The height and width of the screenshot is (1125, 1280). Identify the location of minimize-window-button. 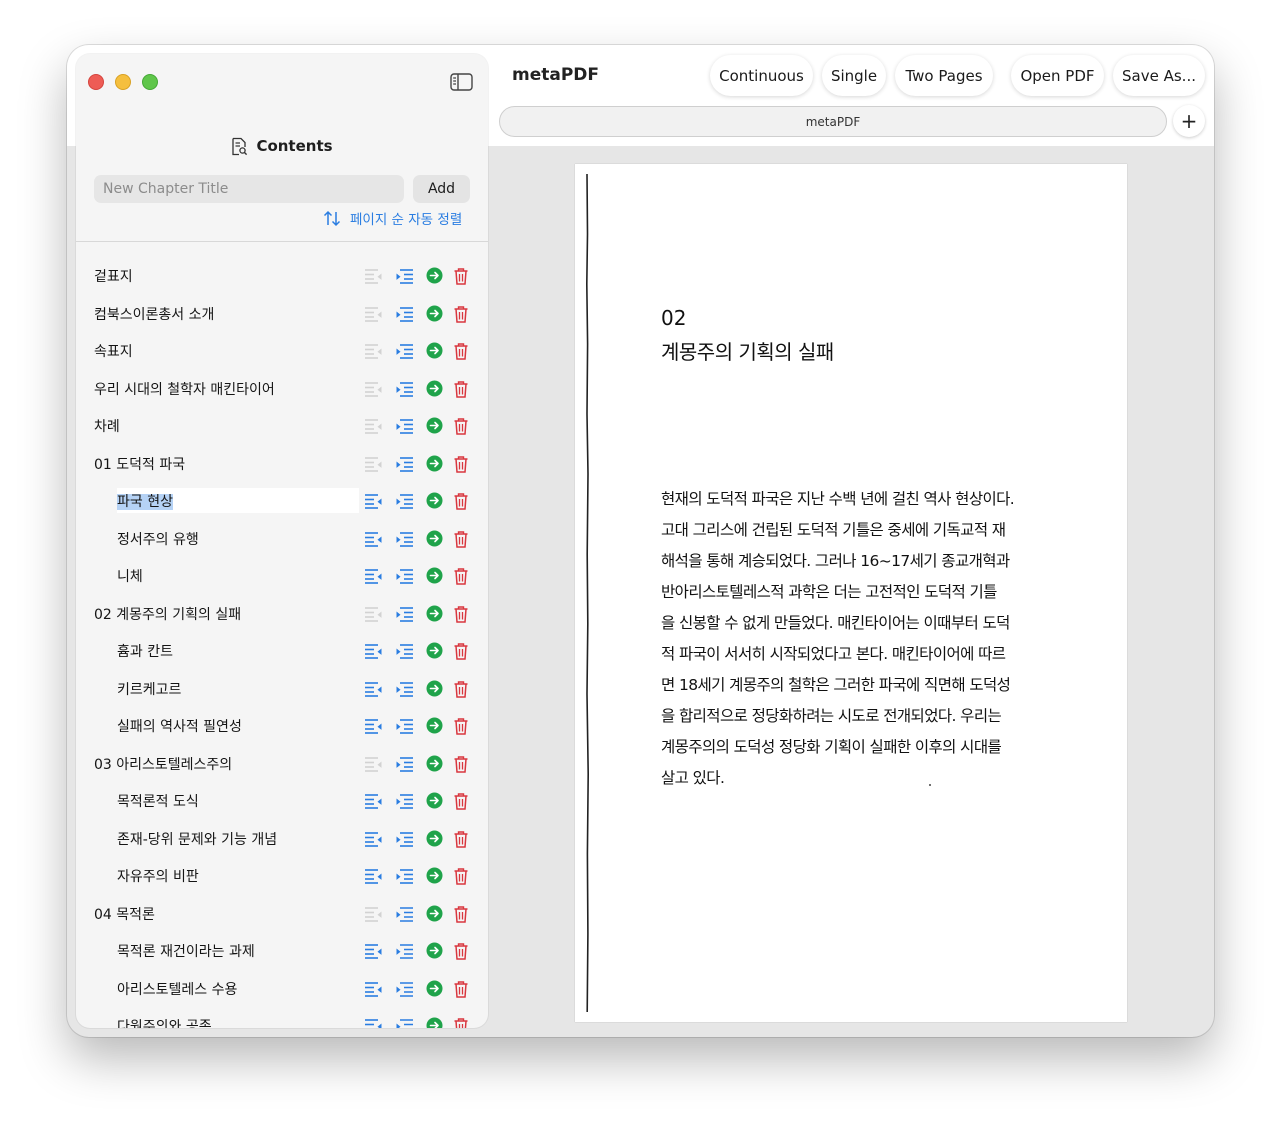
(123, 82).